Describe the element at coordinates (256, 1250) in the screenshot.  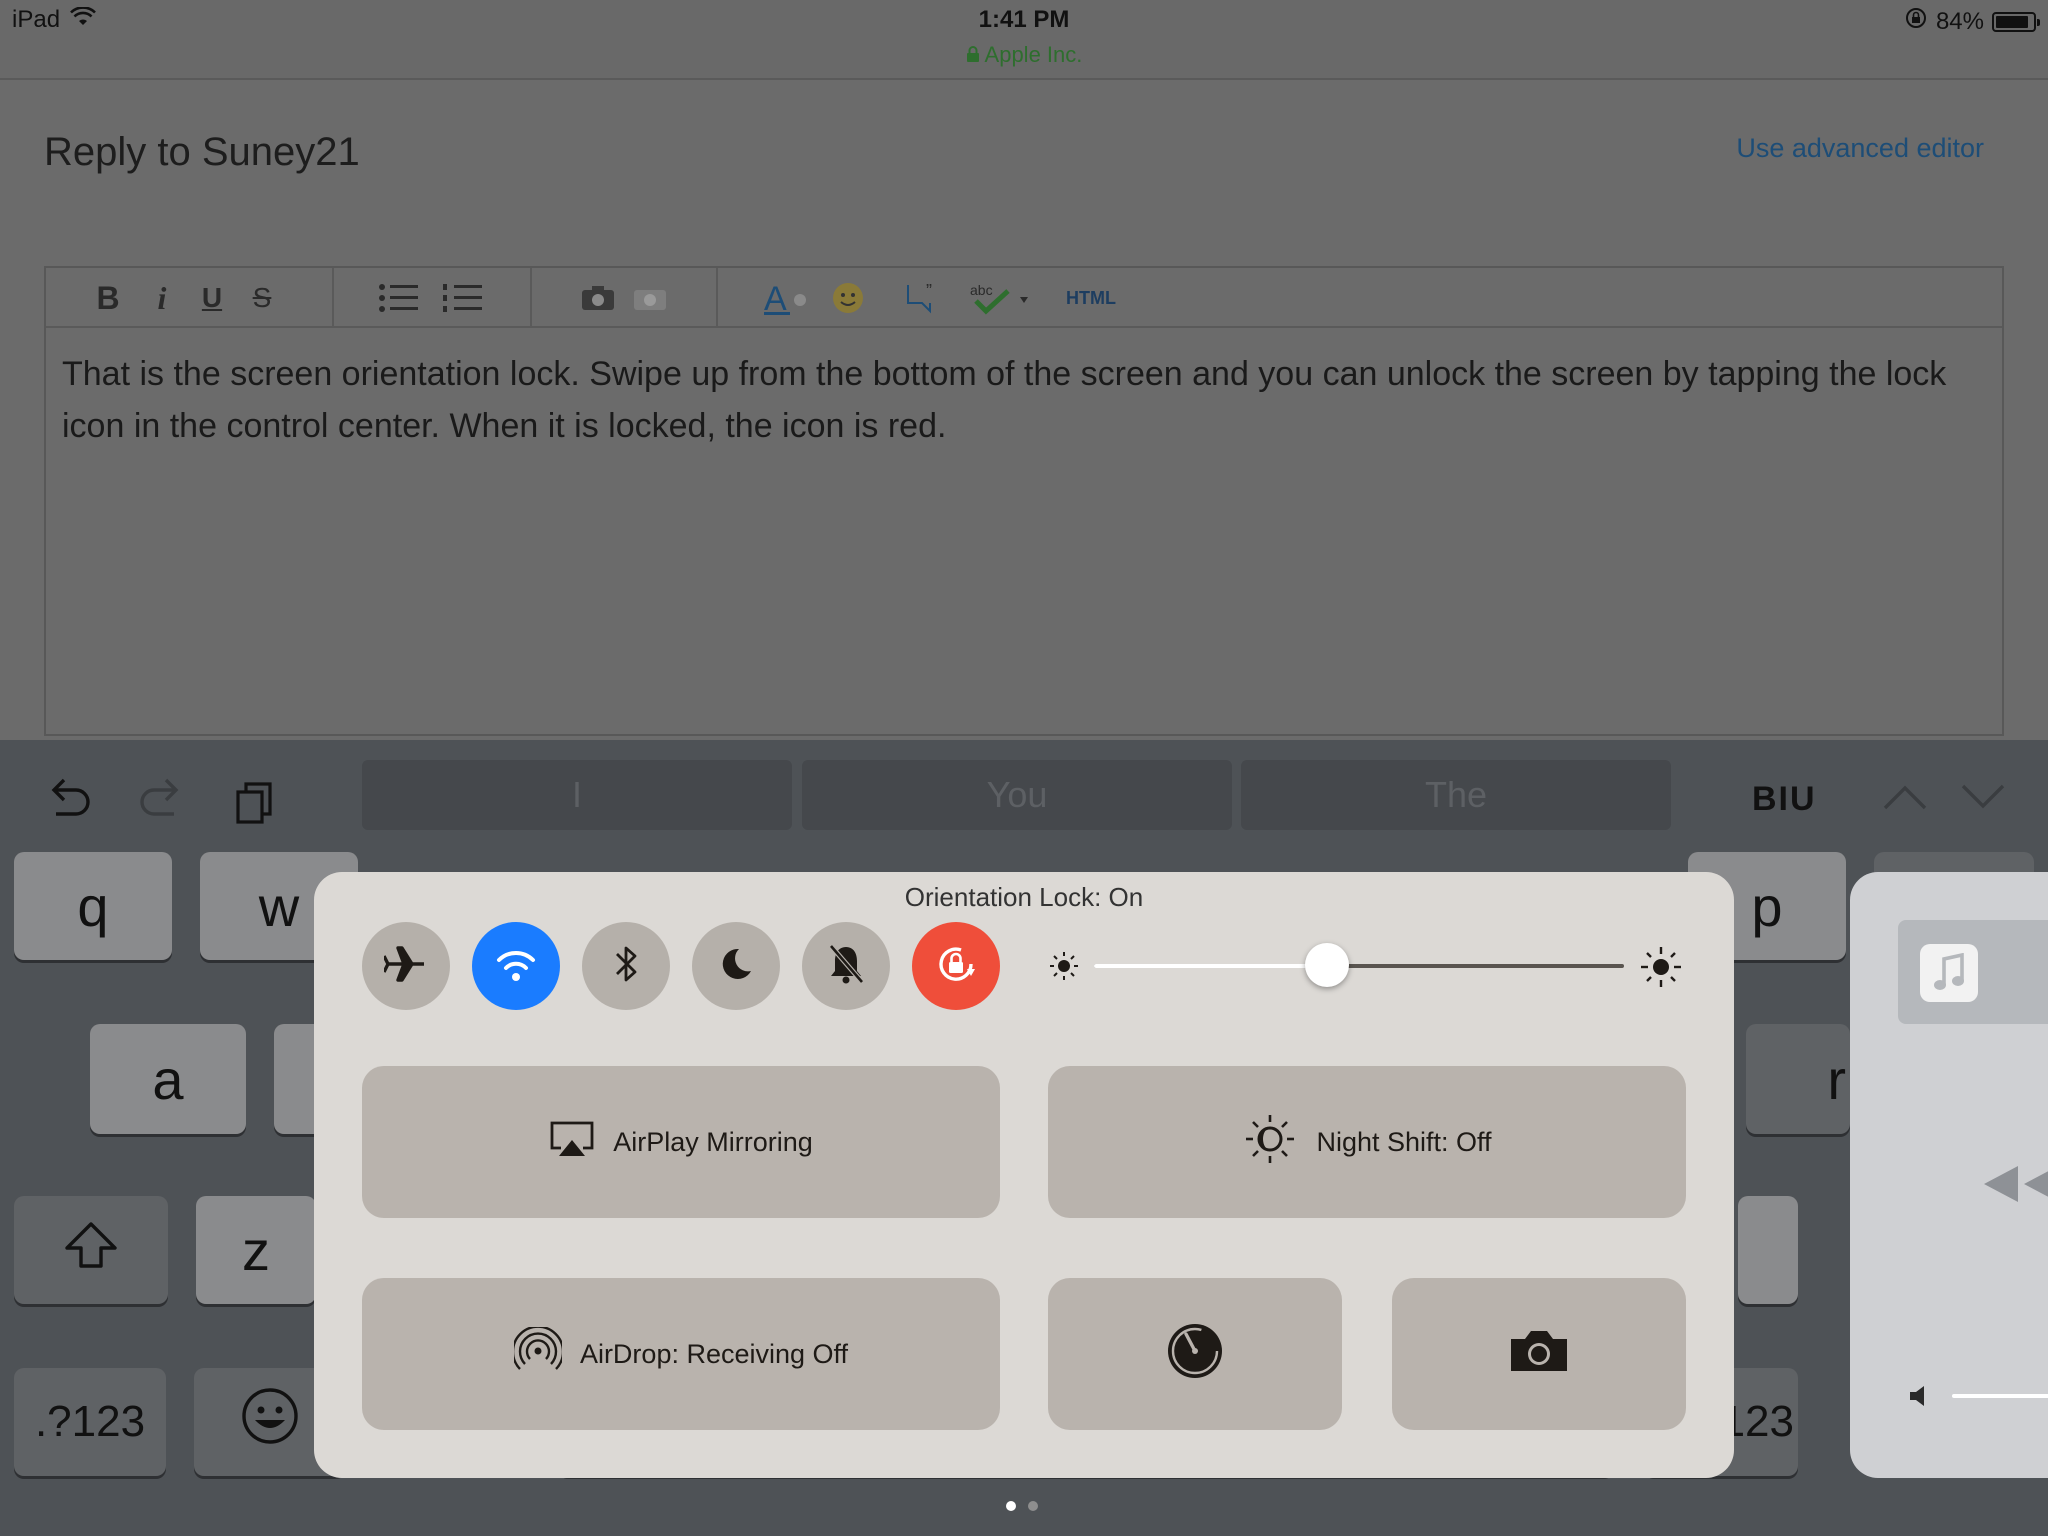
I see `key-z: z` at that location.